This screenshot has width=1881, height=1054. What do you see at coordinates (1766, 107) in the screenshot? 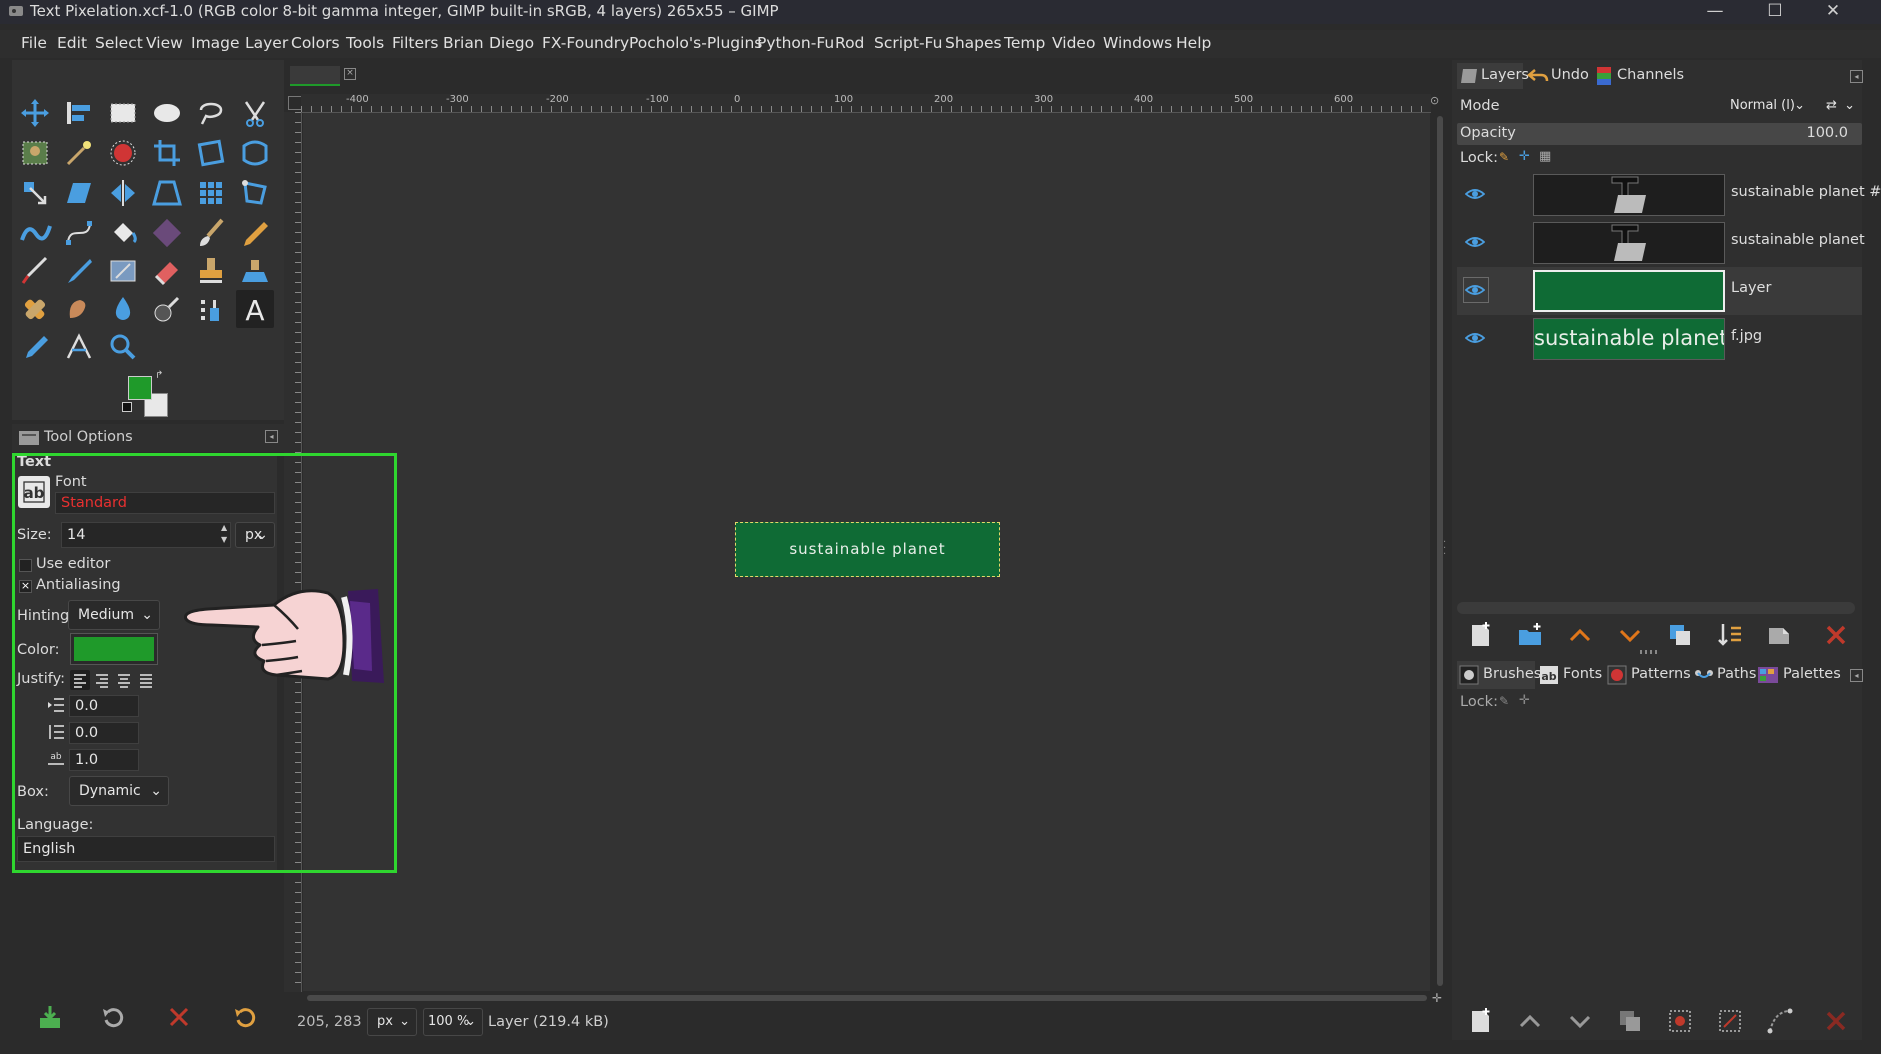
I see `mode-dropdown: Normal (l) ⌄` at bounding box center [1766, 107].